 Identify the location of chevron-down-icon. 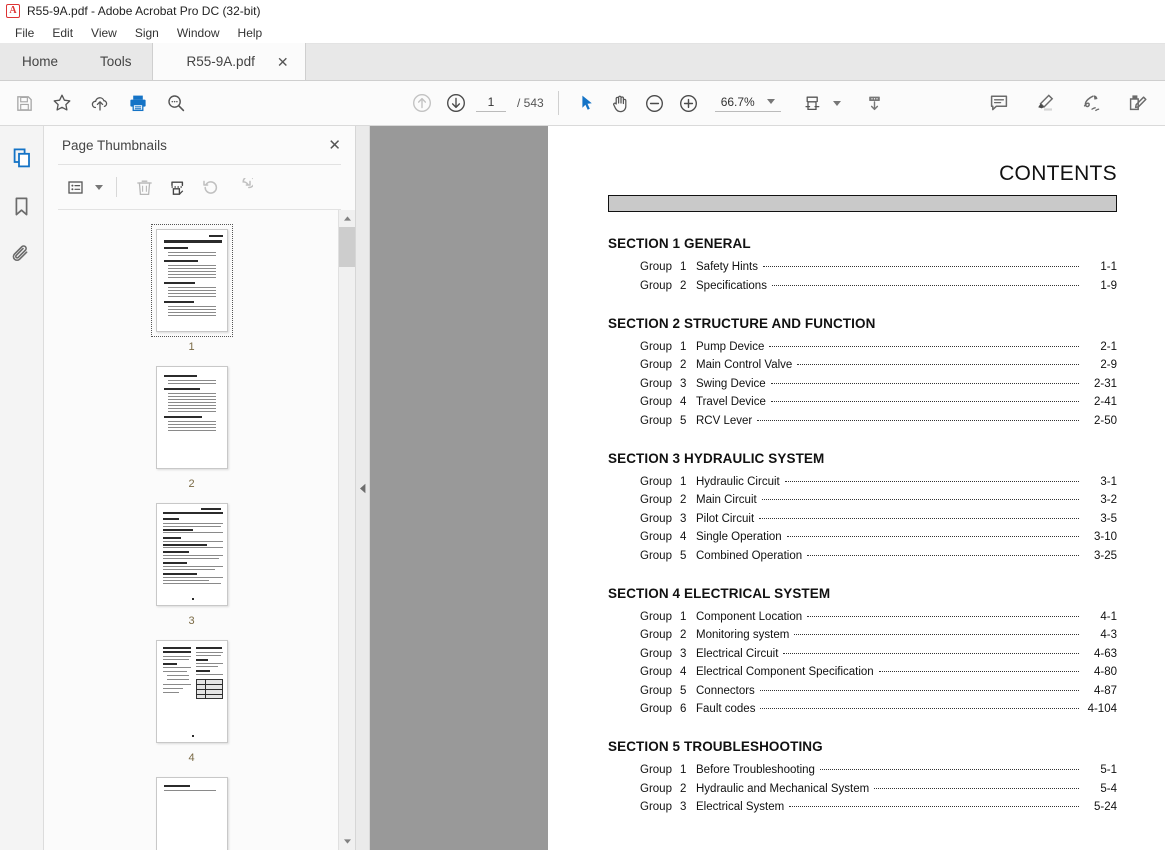
(770, 101).